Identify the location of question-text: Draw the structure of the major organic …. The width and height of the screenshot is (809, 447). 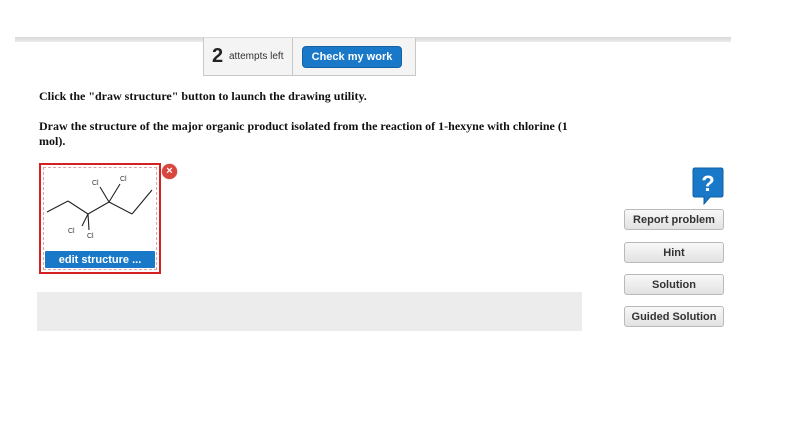
(303, 133).